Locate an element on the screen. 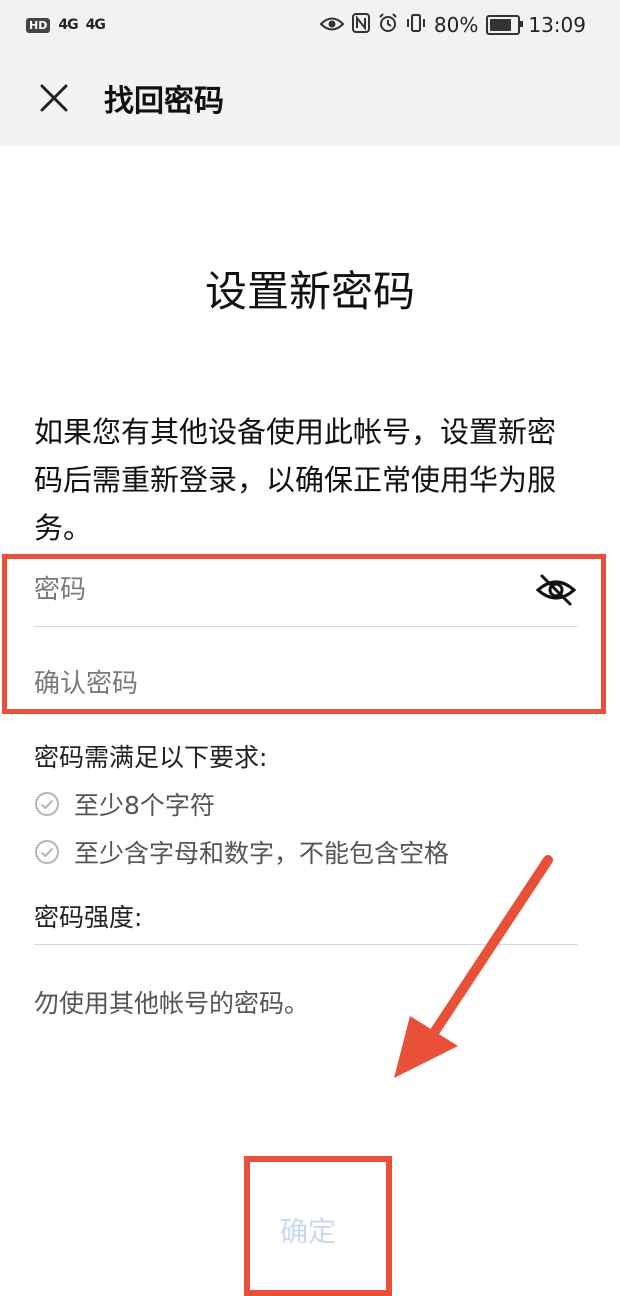  confirm-password-input is located at coordinates (264, 684).